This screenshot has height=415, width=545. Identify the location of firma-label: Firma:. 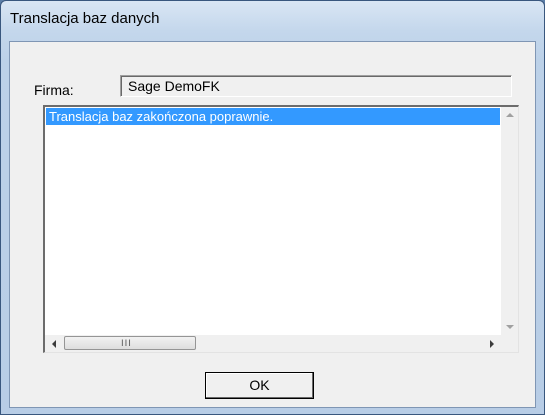
(54, 90).